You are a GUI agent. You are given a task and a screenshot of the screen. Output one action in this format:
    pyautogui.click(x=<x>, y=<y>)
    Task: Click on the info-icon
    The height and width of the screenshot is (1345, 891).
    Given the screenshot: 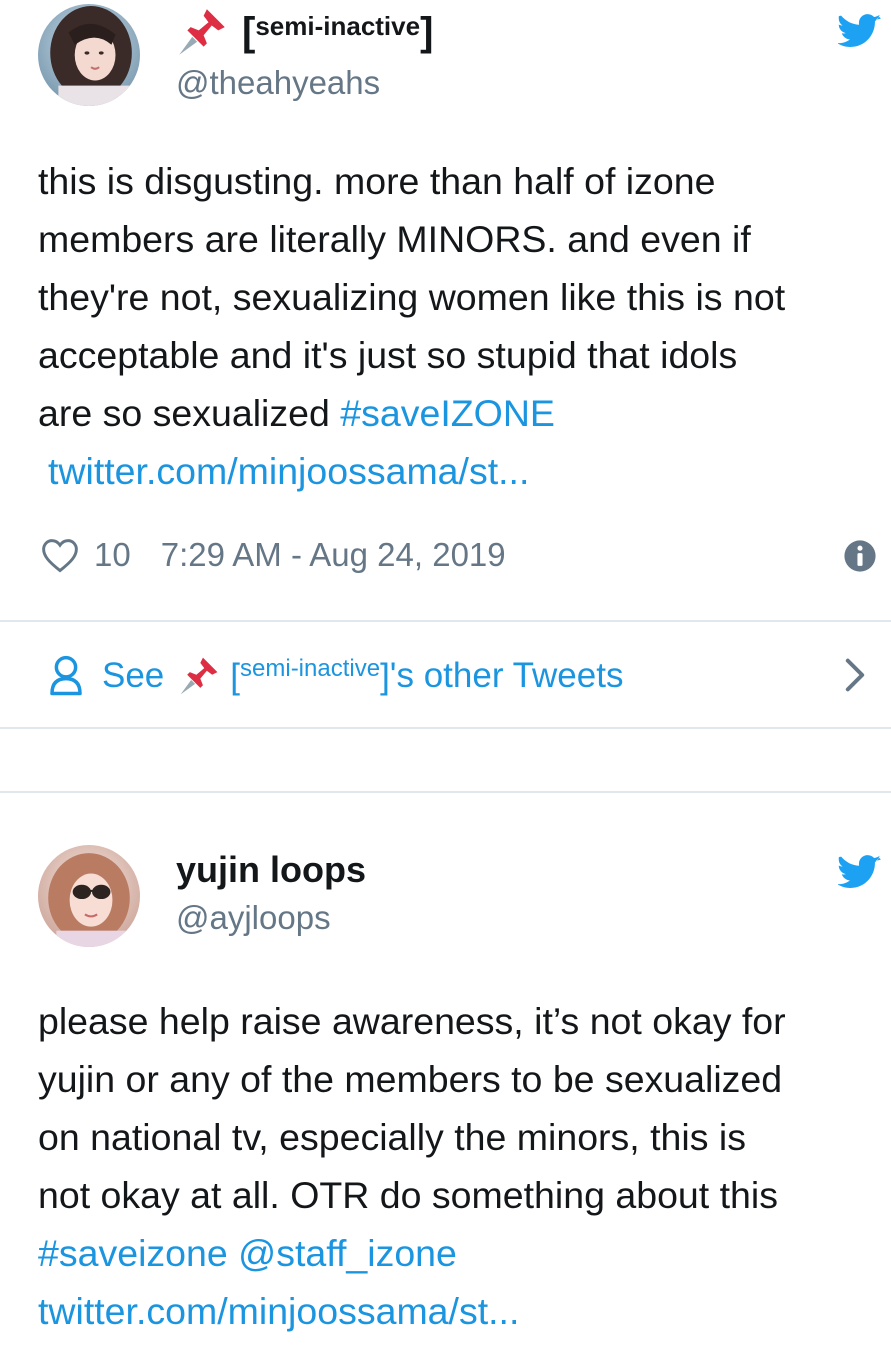 What is the action you would take?
    pyautogui.click(x=860, y=556)
    